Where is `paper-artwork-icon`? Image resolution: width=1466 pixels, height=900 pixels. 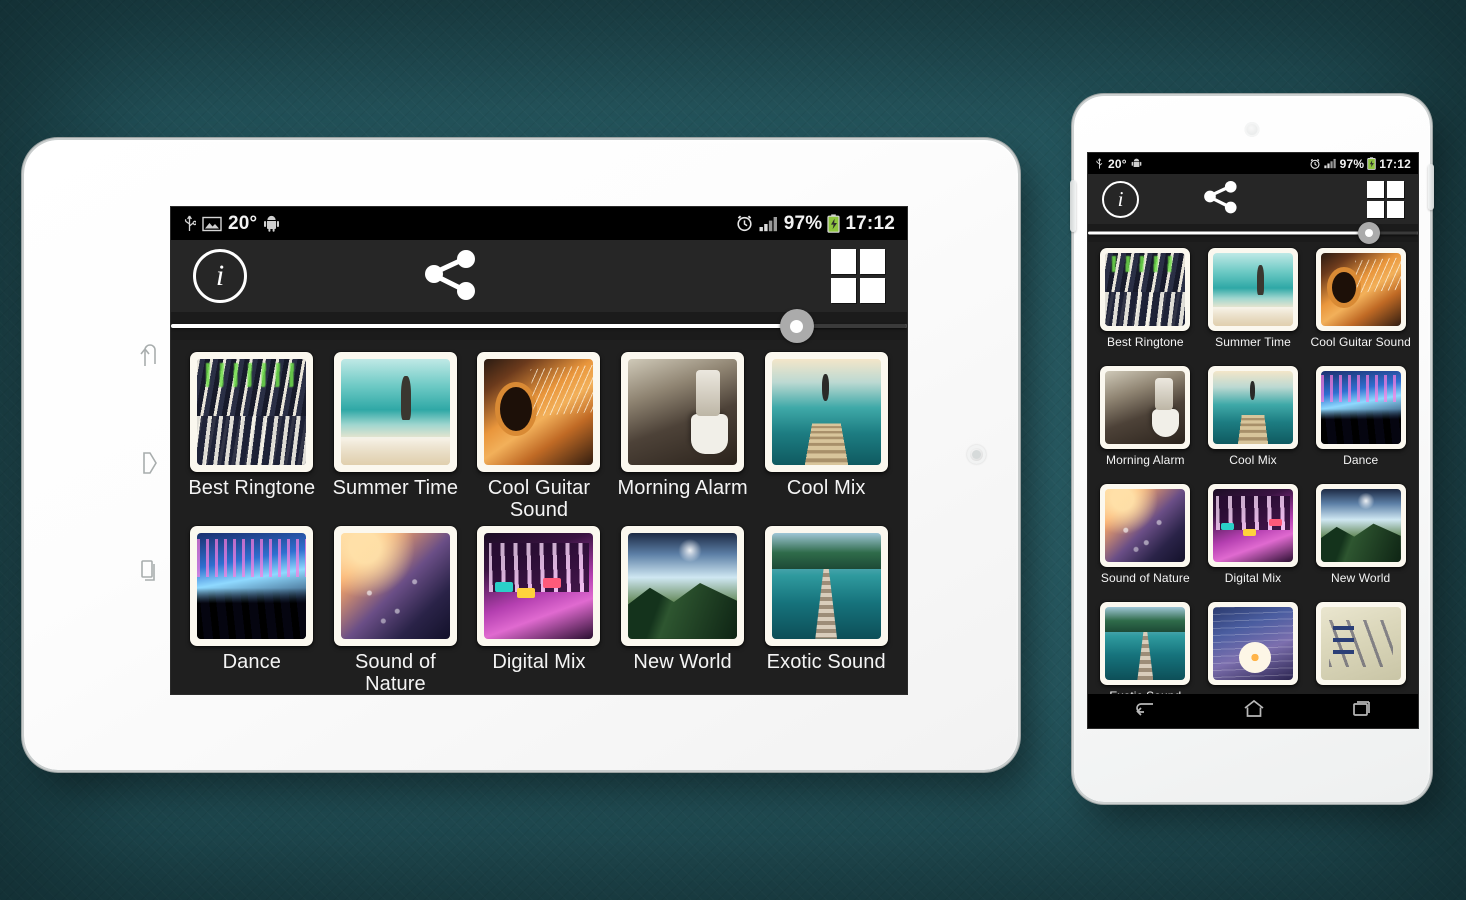 paper-artwork-icon is located at coordinates (1360, 643).